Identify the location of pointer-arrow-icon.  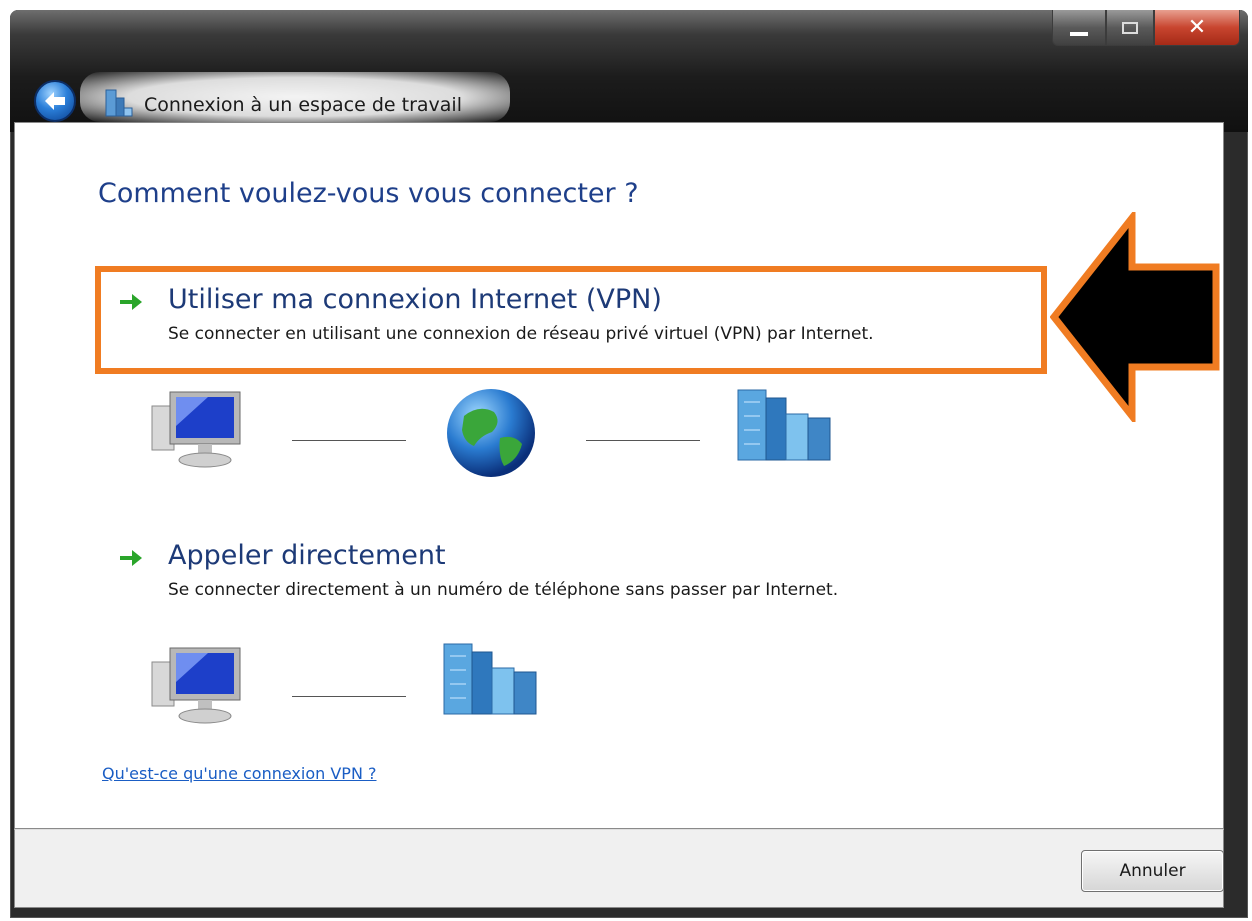
(1135, 317).